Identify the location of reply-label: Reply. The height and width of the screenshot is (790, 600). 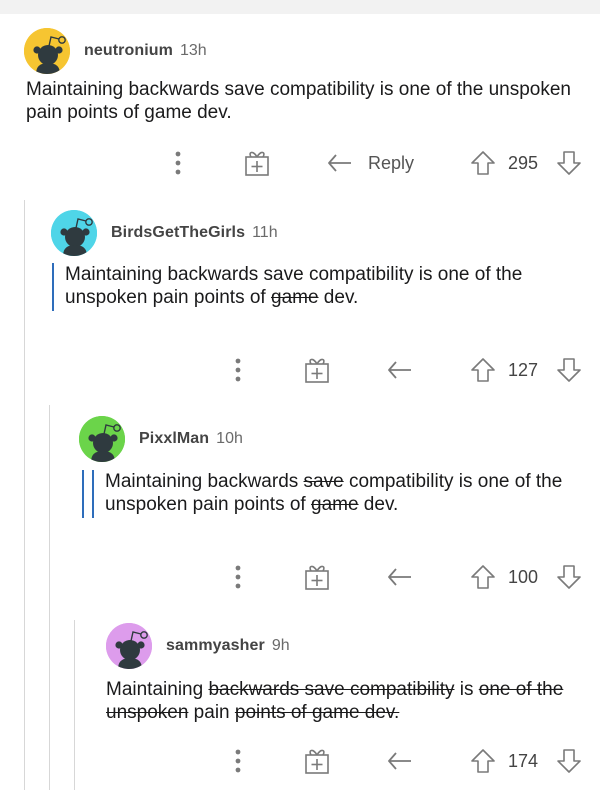
(391, 162).